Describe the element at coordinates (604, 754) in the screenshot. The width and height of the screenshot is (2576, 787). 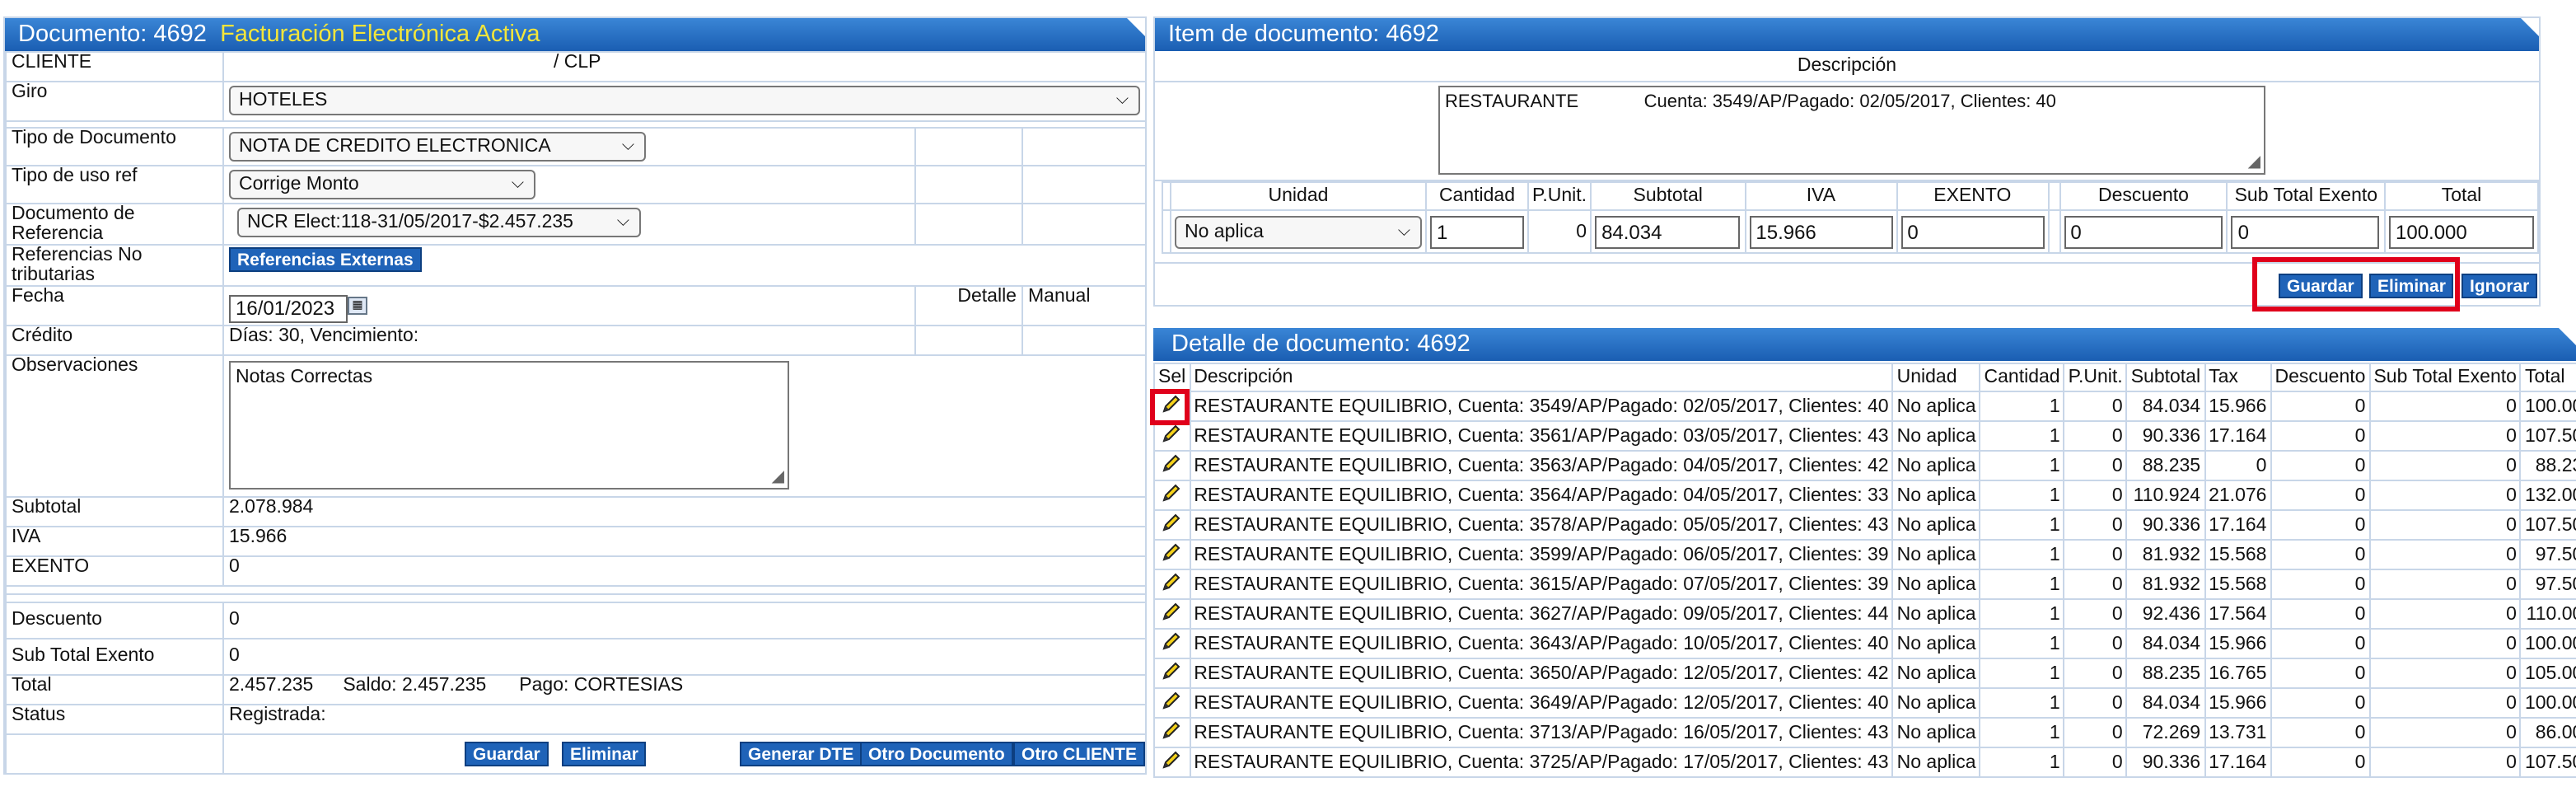
I see `eliminar-button: Eliminar` at that location.